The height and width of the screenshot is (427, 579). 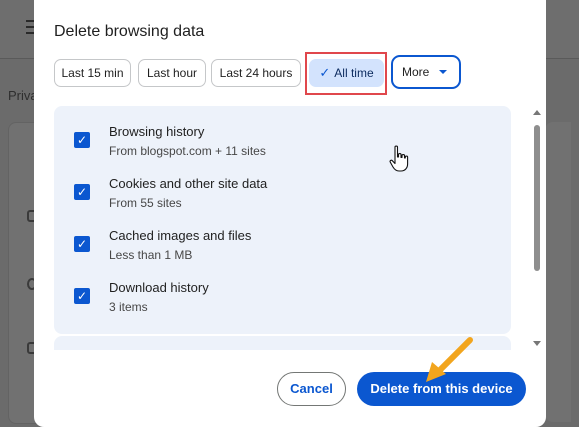 I want to click on list-item-download-history: ✓ Download history 3 items, so click(x=282, y=294).